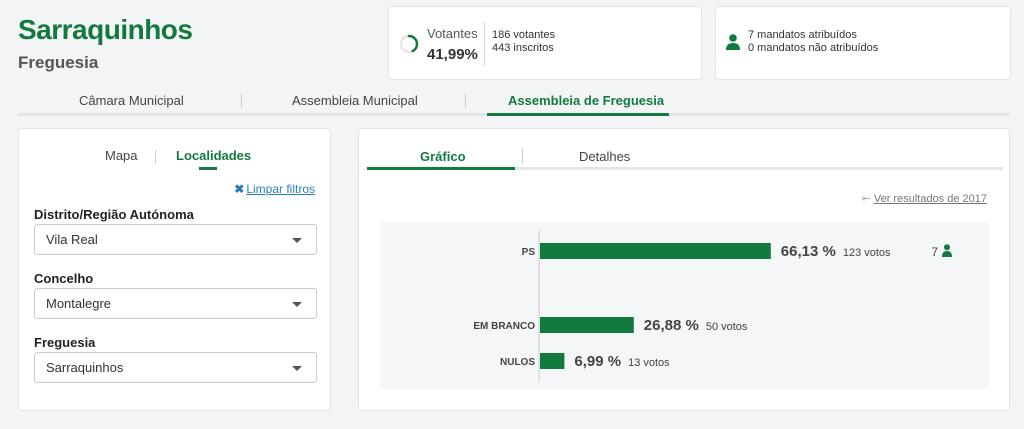  What do you see at coordinates (934, 252) in the screenshot?
I see `bar-seats-label: 7` at bounding box center [934, 252].